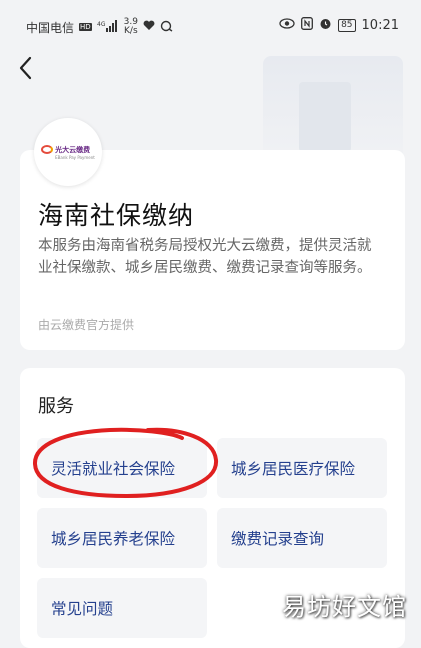  I want to click on page-title: 海南社保缴纳, so click(116, 215).